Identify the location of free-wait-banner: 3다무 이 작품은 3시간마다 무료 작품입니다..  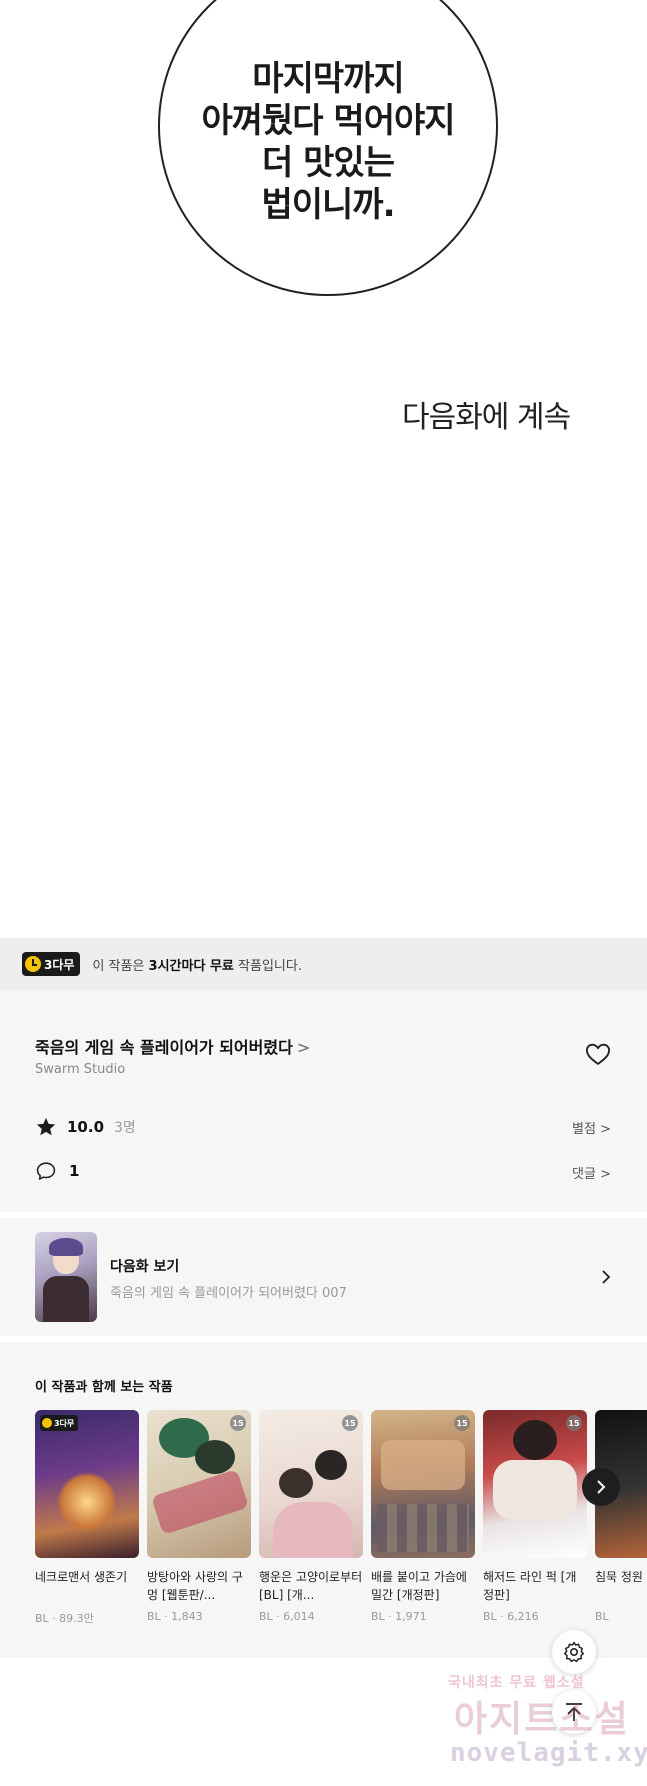
(323, 964).